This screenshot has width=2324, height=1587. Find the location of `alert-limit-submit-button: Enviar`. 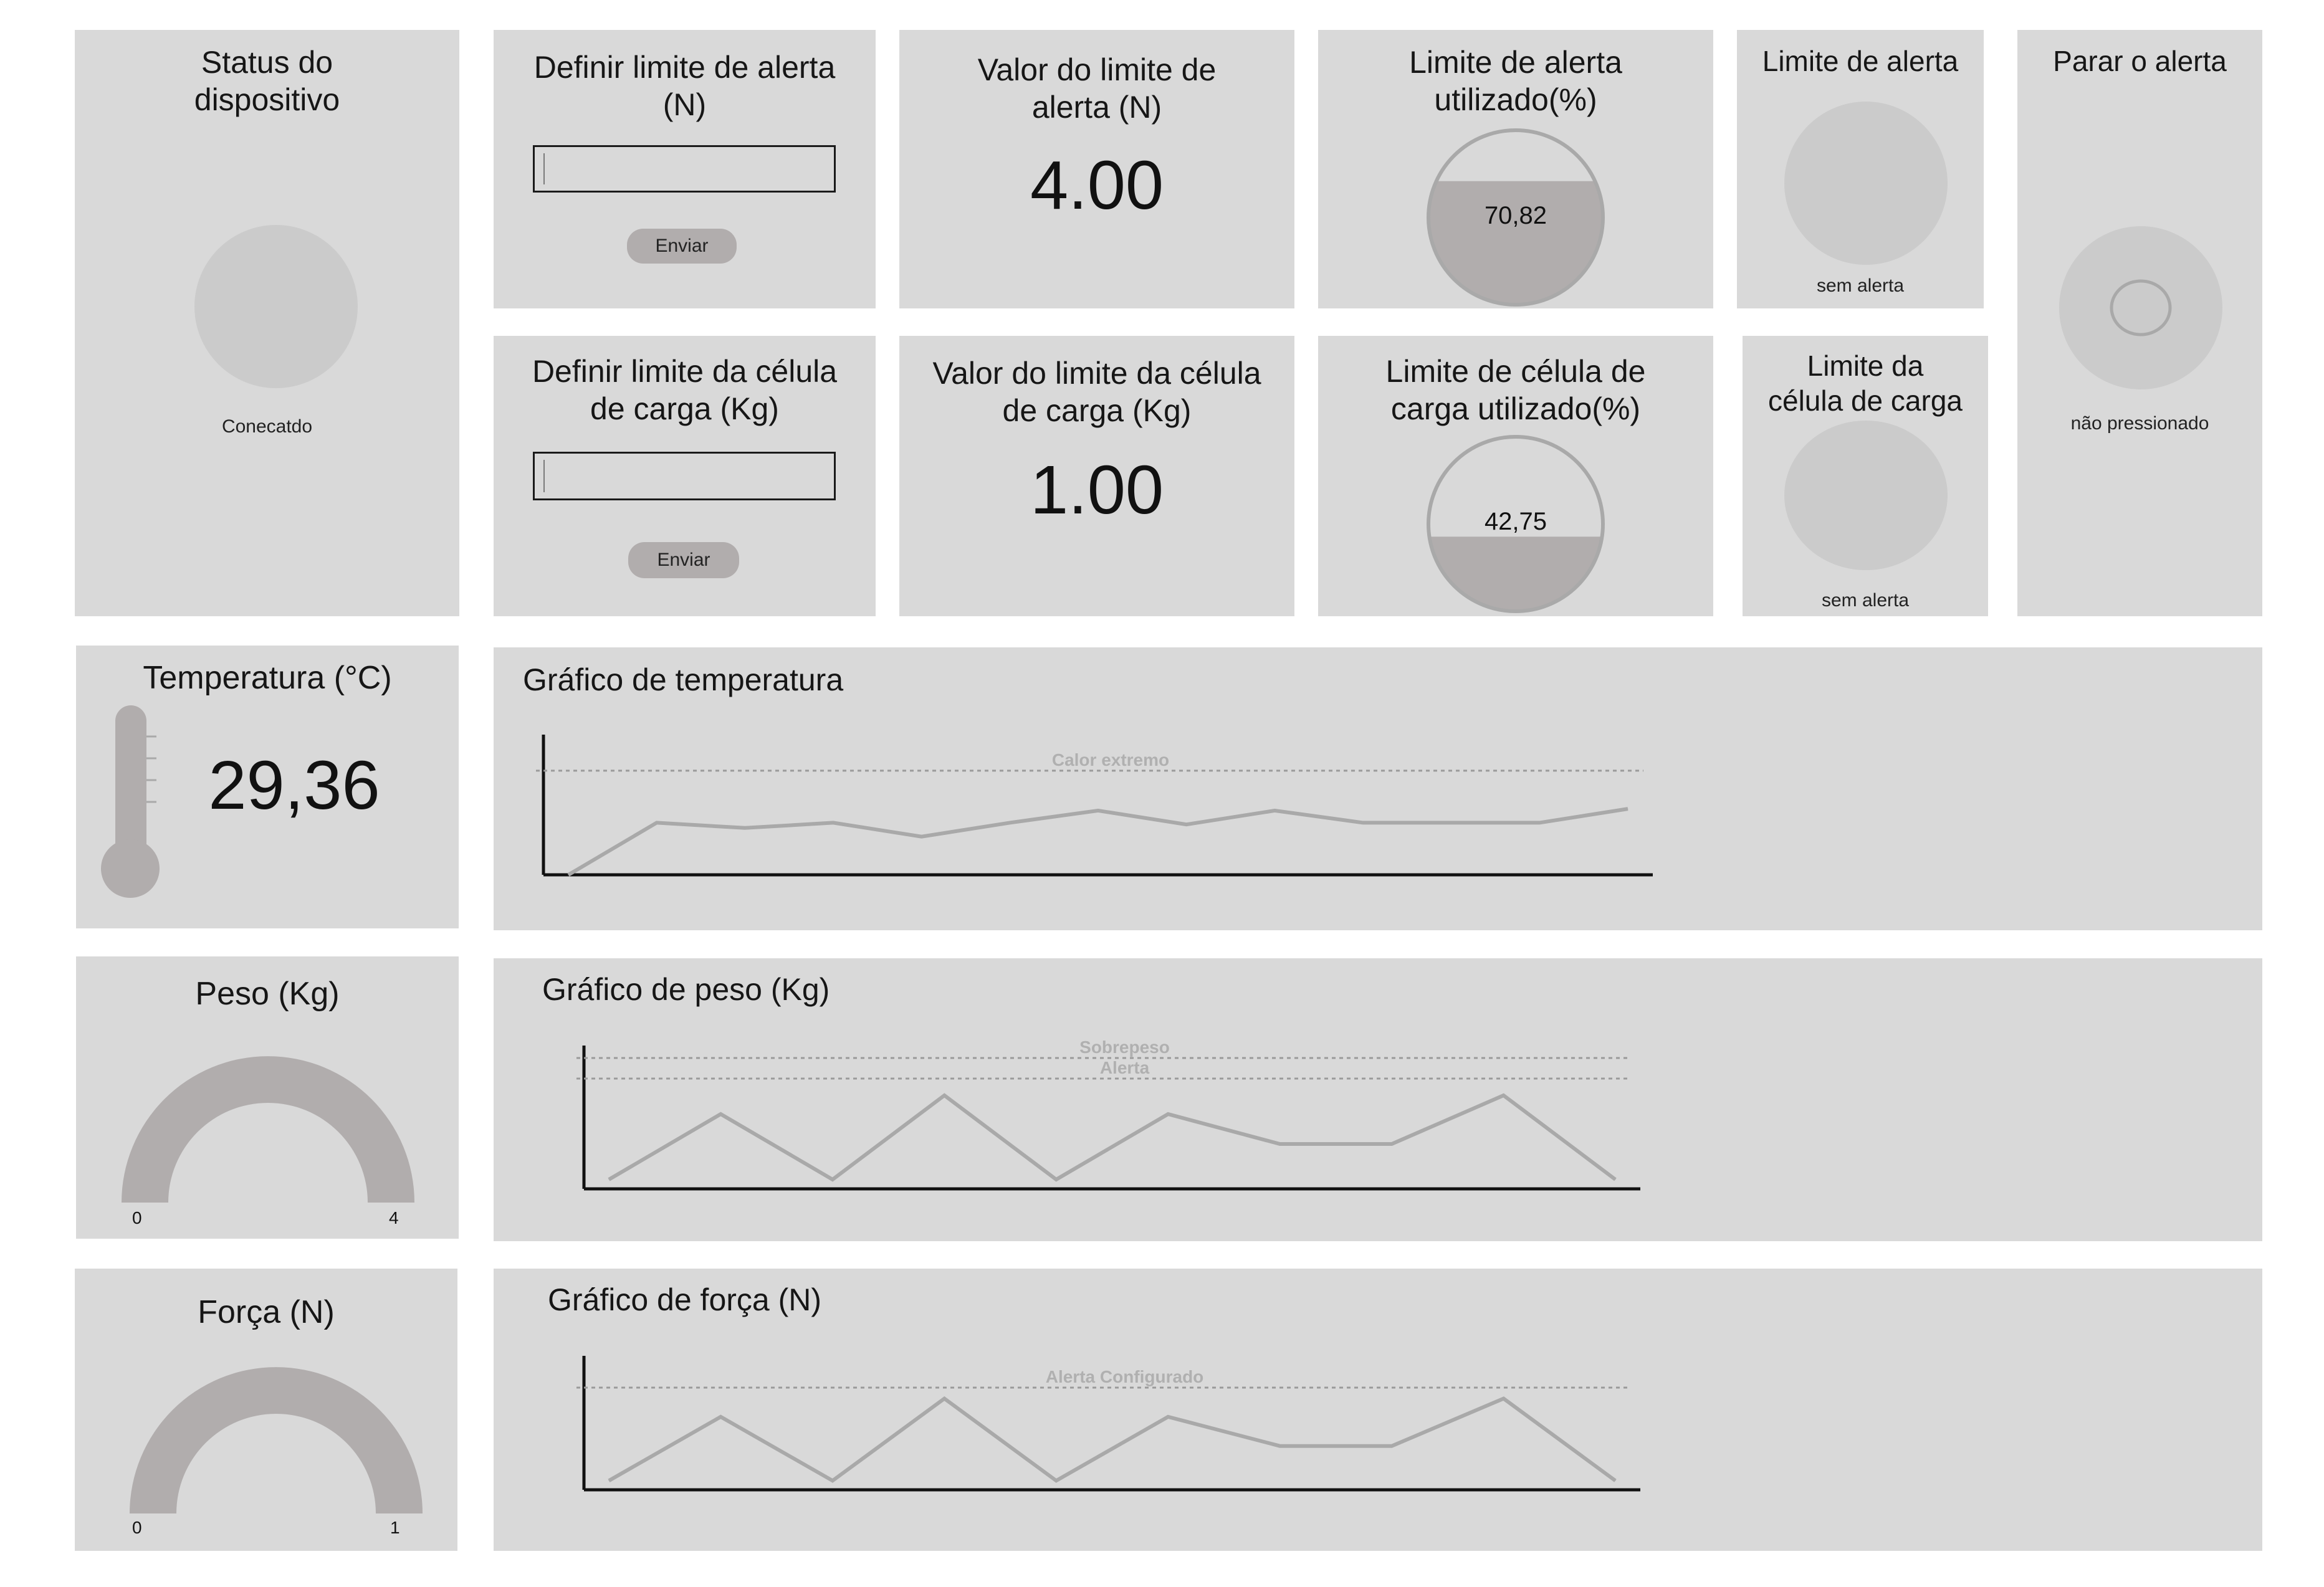

alert-limit-submit-button: Enviar is located at coordinates (682, 246).